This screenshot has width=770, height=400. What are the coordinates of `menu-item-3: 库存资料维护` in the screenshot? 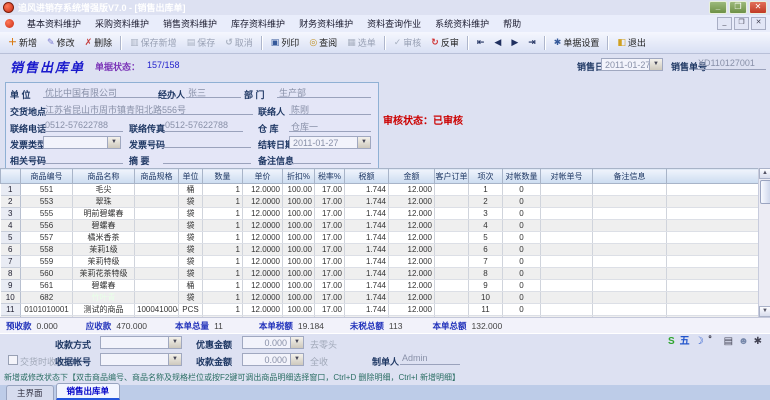 It's located at (258, 24).